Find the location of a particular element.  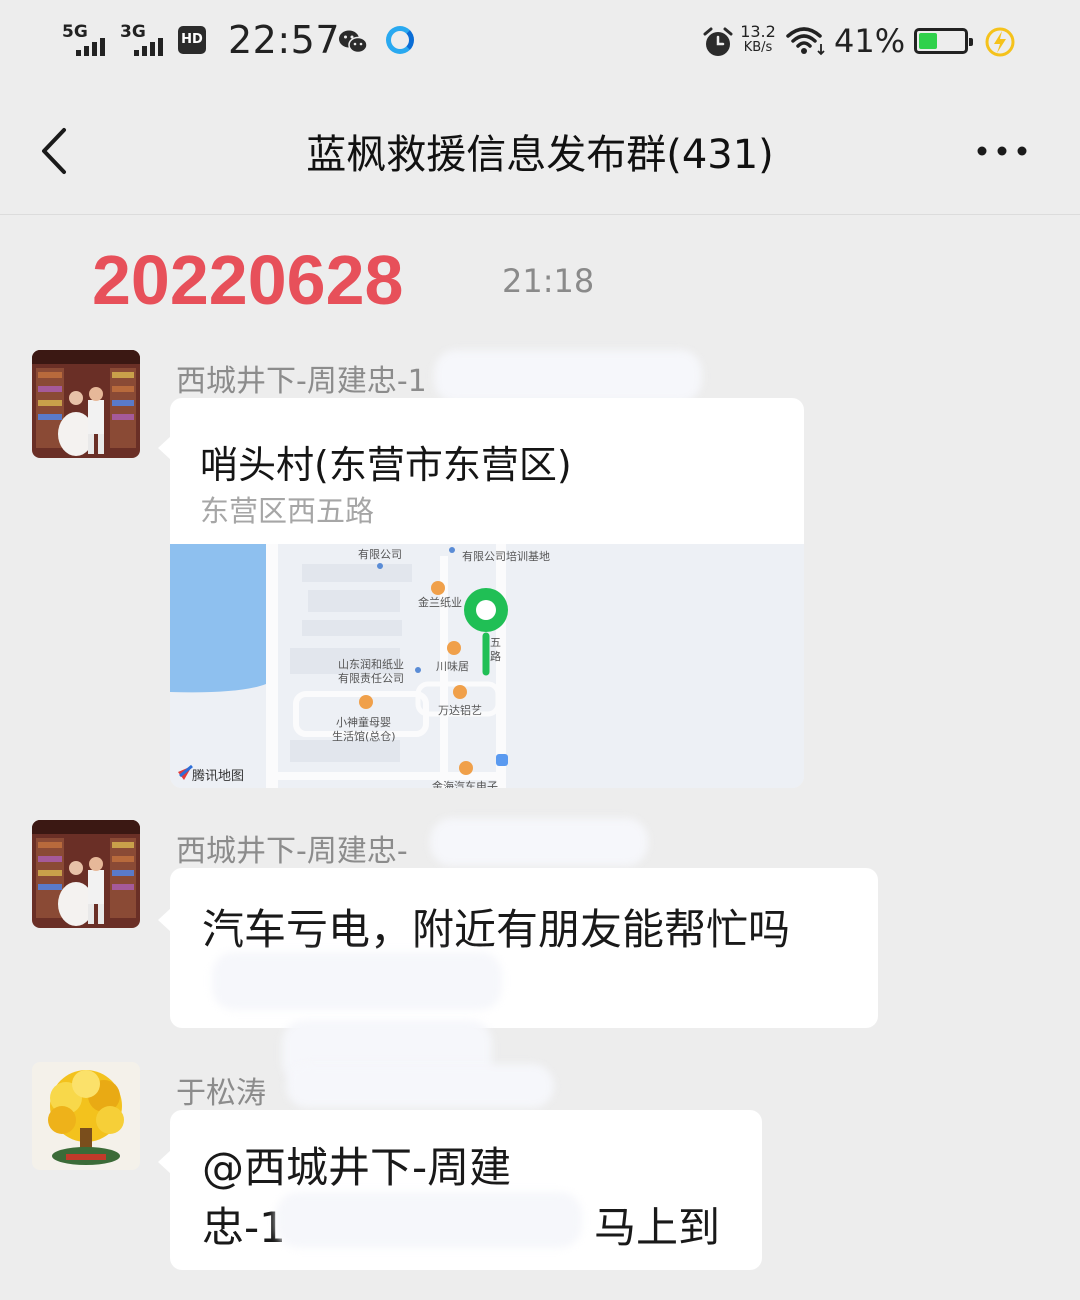

net-speed-value: 13.2 is located at coordinates (758, 31).